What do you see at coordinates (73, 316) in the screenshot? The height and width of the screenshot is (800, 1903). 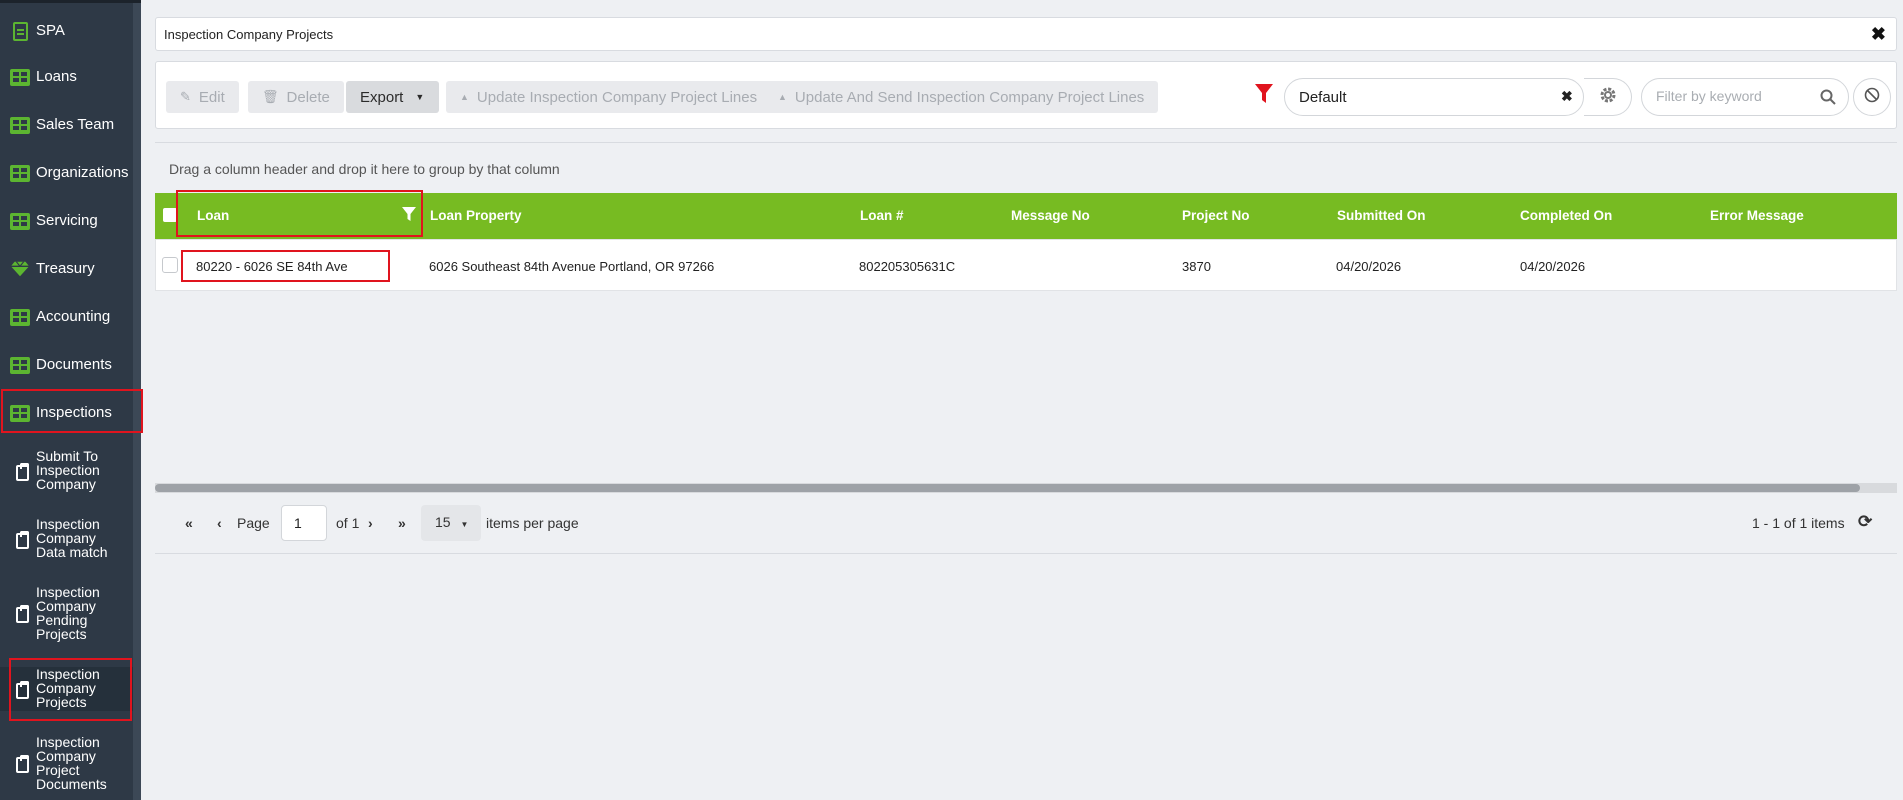 I see `sidebar-item-label: Accounting` at bounding box center [73, 316].